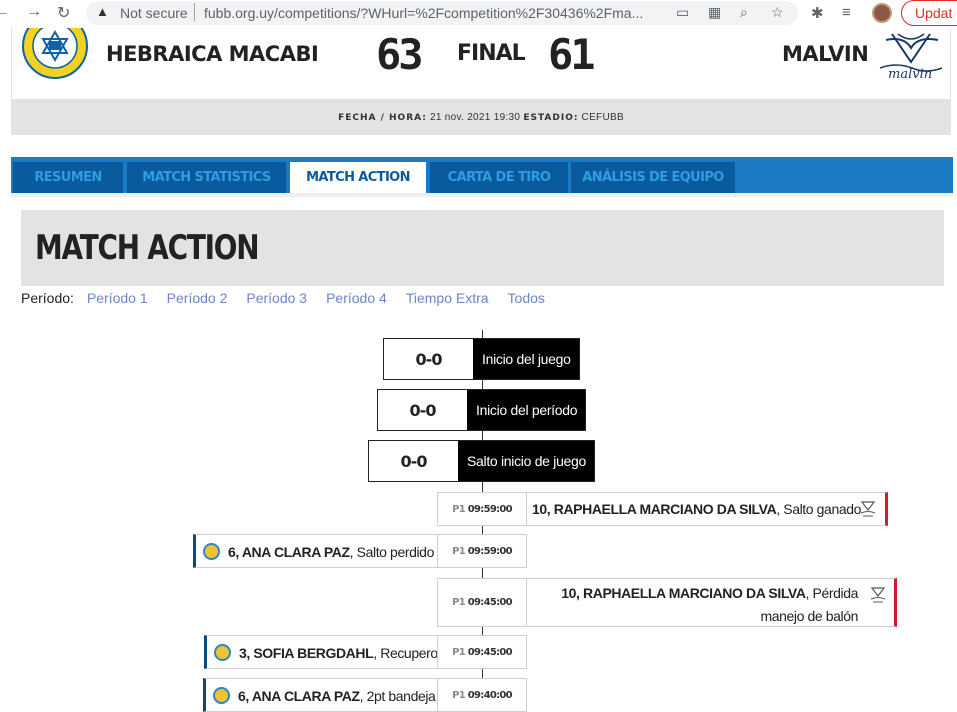  I want to click on zoom-icon: ⌕, so click(744, 12).